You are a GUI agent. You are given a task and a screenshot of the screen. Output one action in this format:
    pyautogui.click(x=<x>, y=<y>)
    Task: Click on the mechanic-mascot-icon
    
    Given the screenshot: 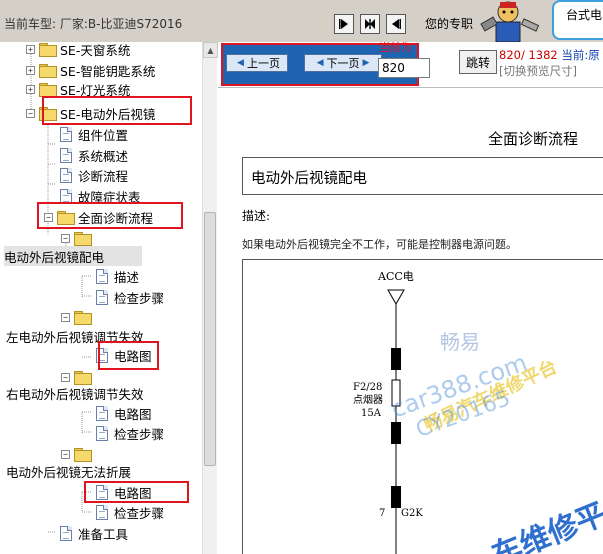 What is the action you would take?
    pyautogui.click(x=510, y=21)
    